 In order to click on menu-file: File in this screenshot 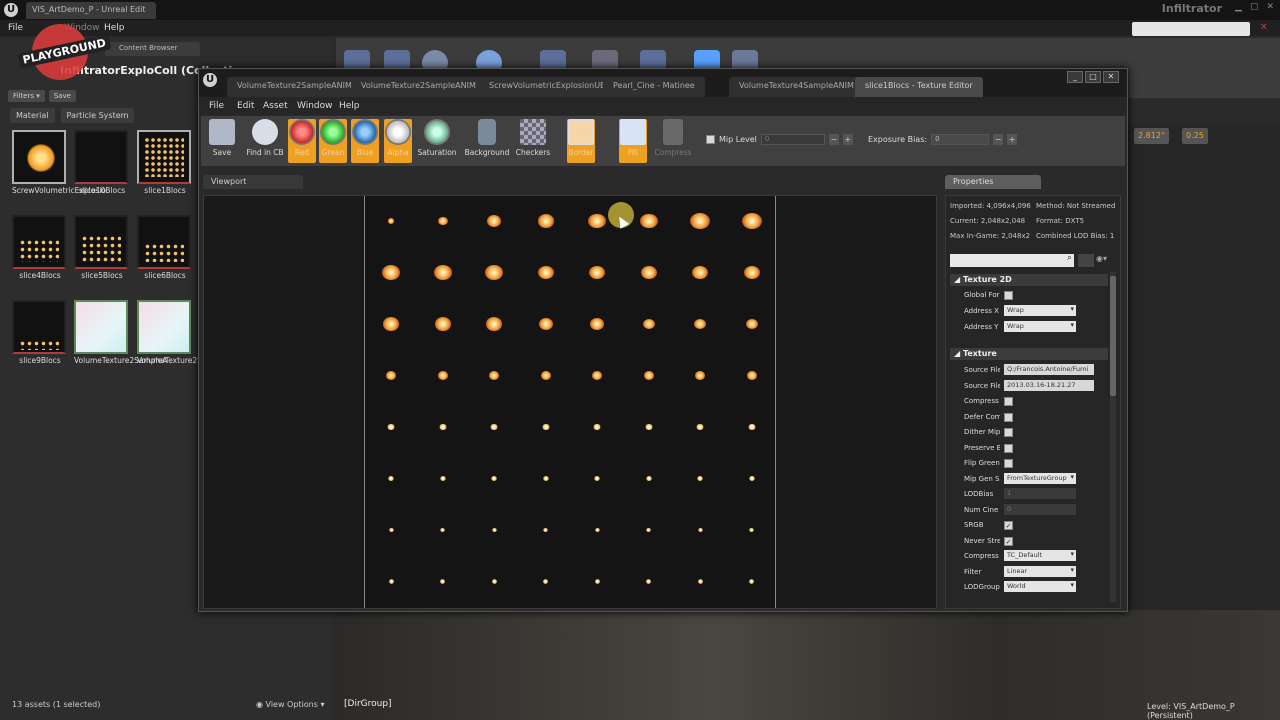, I will do `click(216, 106)`.